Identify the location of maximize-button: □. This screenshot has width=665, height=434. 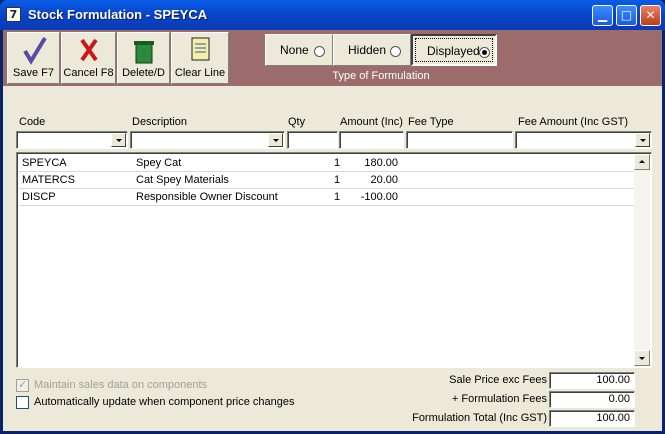
(626, 15).